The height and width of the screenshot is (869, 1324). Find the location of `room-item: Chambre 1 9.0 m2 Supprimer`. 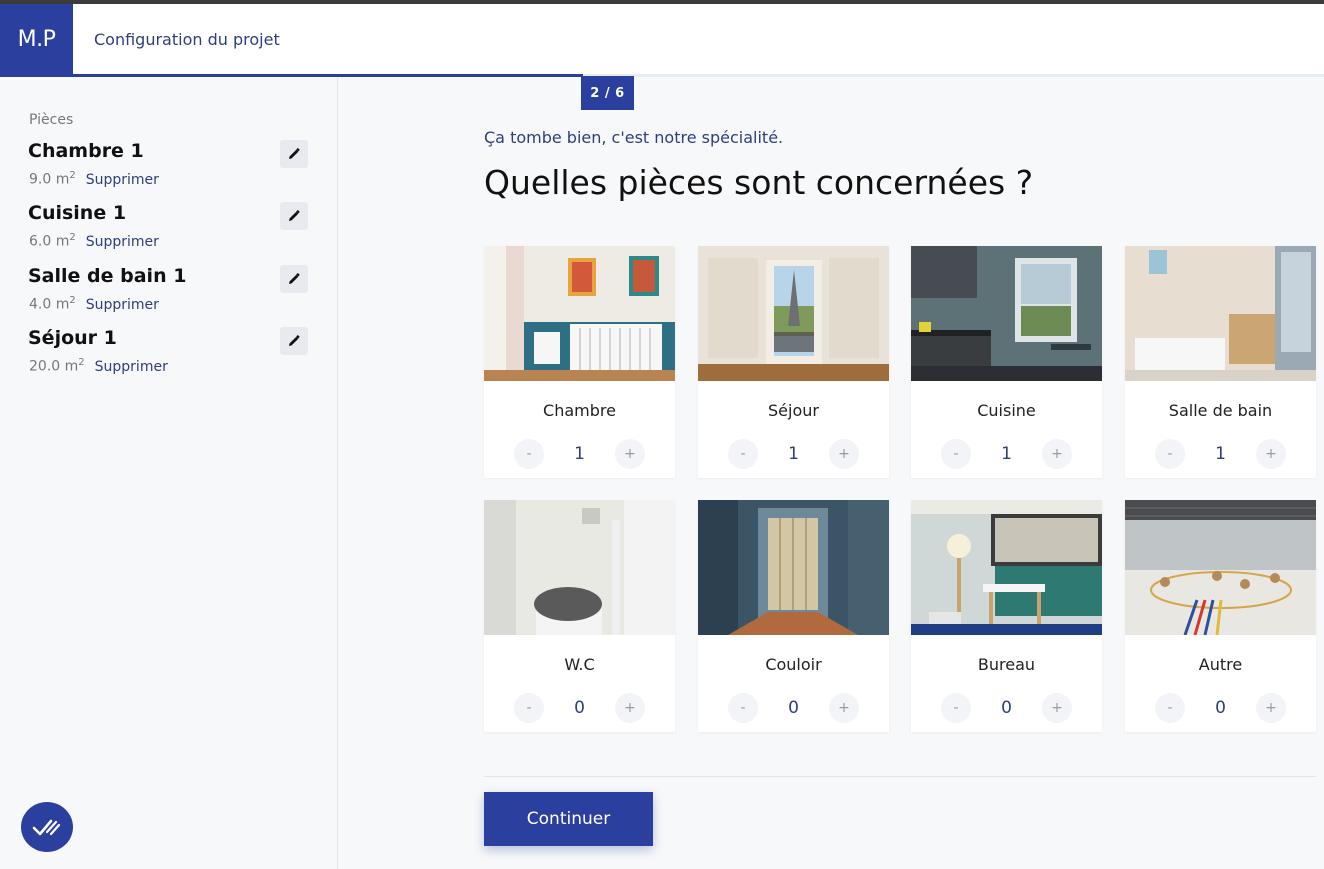

room-item: Chambre 1 9.0 m2 Supprimer is located at coordinates (170, 168).